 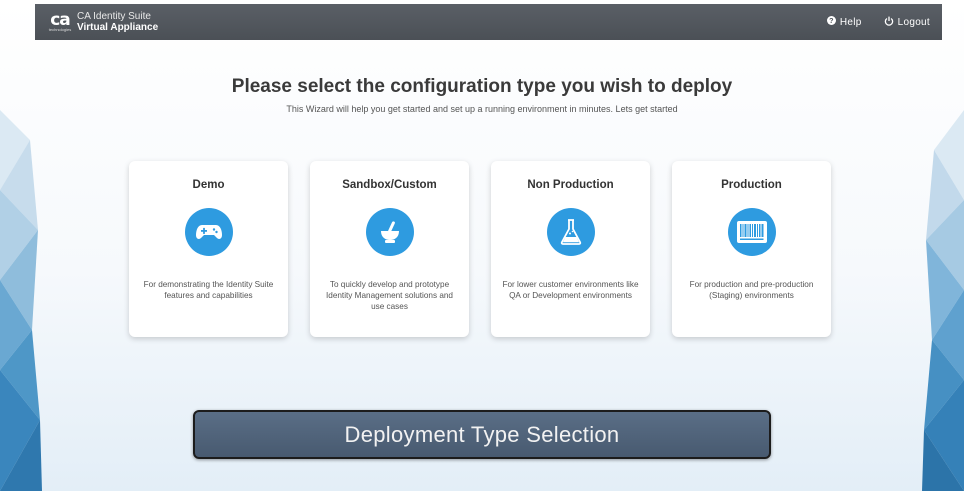 I want to click on question-circle-icon: ?, so click(x=831, y=22).